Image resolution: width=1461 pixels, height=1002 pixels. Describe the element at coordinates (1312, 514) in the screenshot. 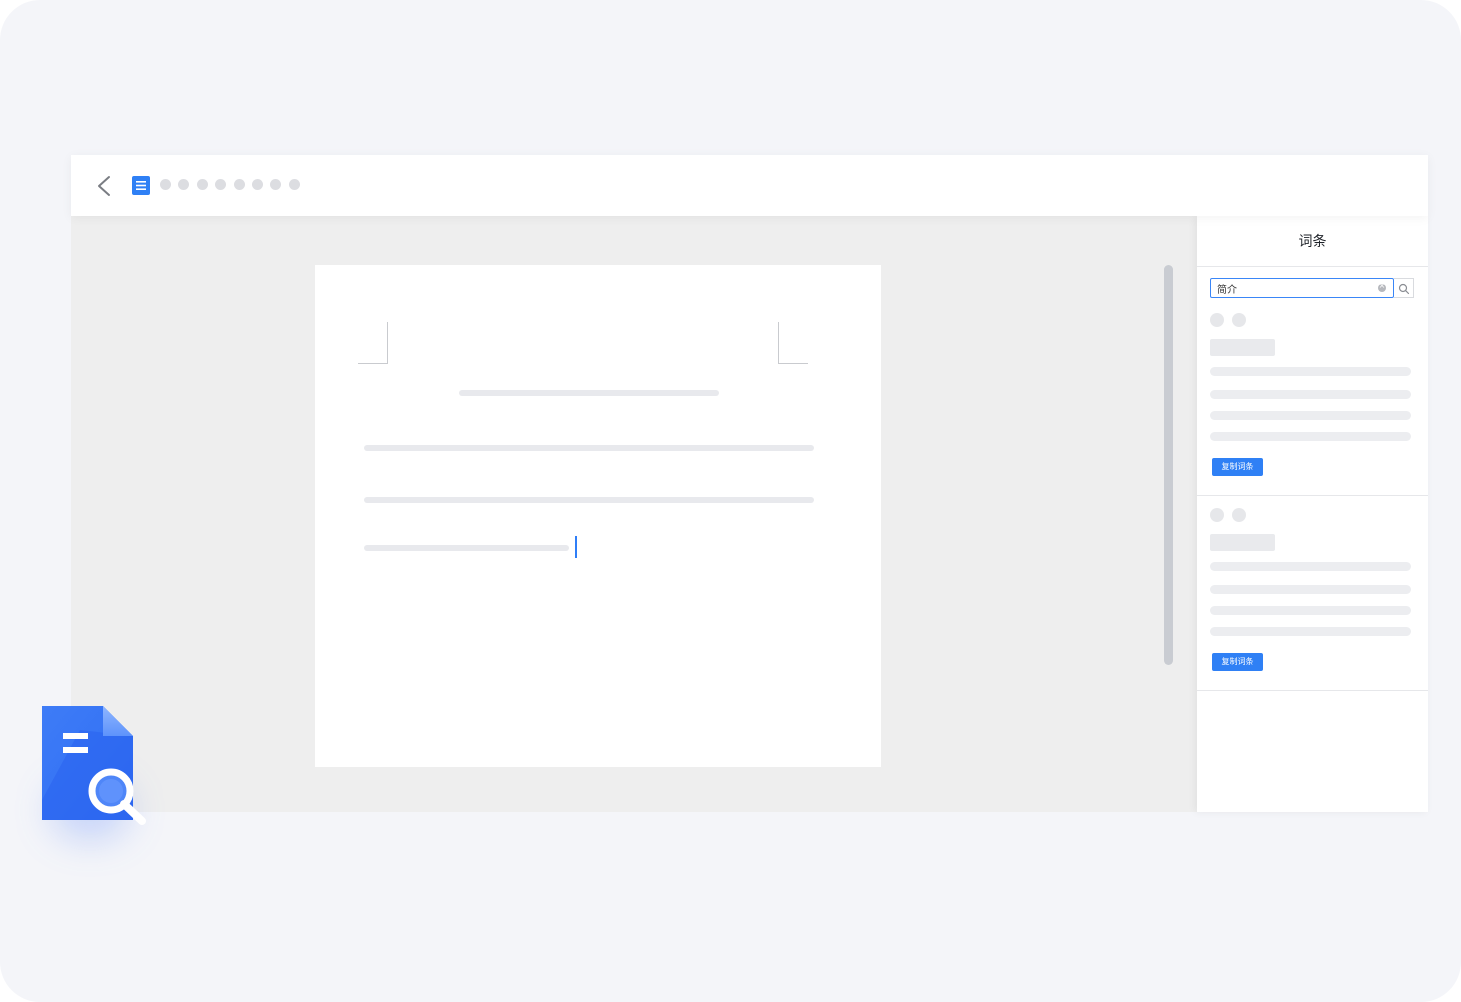

I see `terms-panel: 词条 复制词条 复制词条` at that location.